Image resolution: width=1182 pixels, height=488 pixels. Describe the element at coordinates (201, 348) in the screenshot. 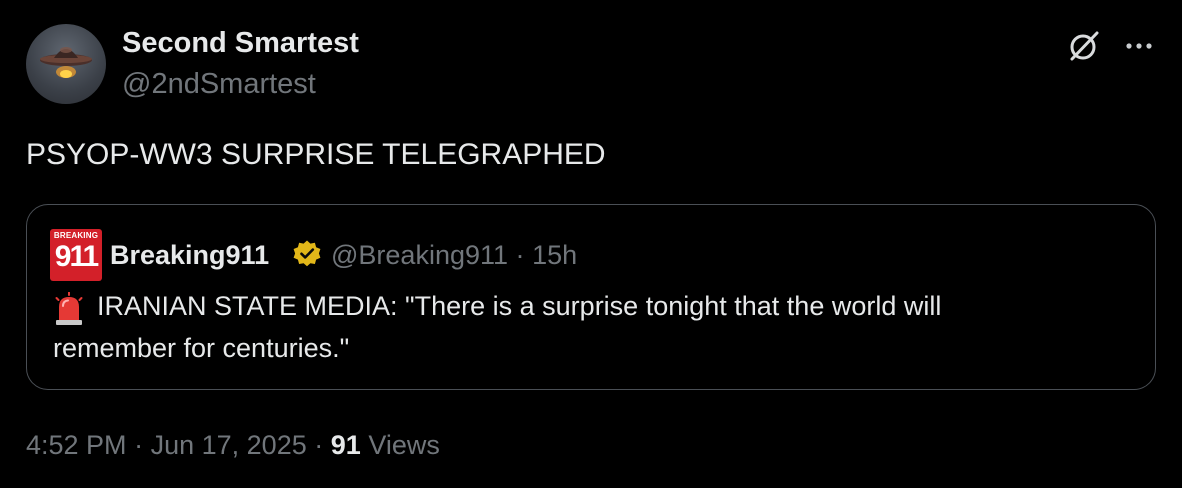

I see `quoted-text-line2: remember for centuries."` at that location.